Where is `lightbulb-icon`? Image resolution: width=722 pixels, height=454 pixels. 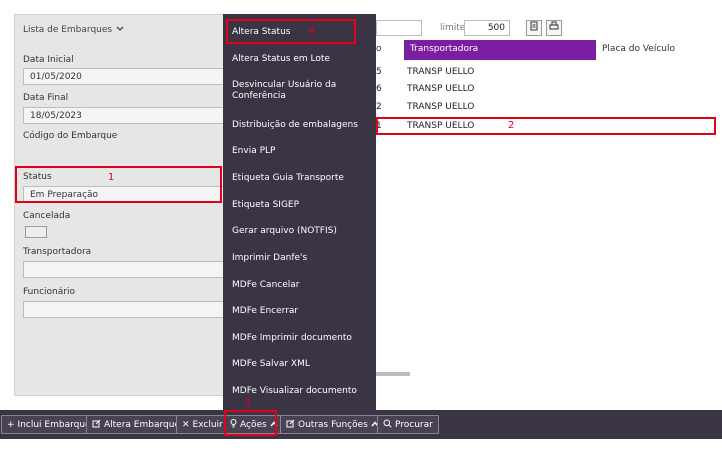
lightbulb-icon is located at coordinates (233, 424).